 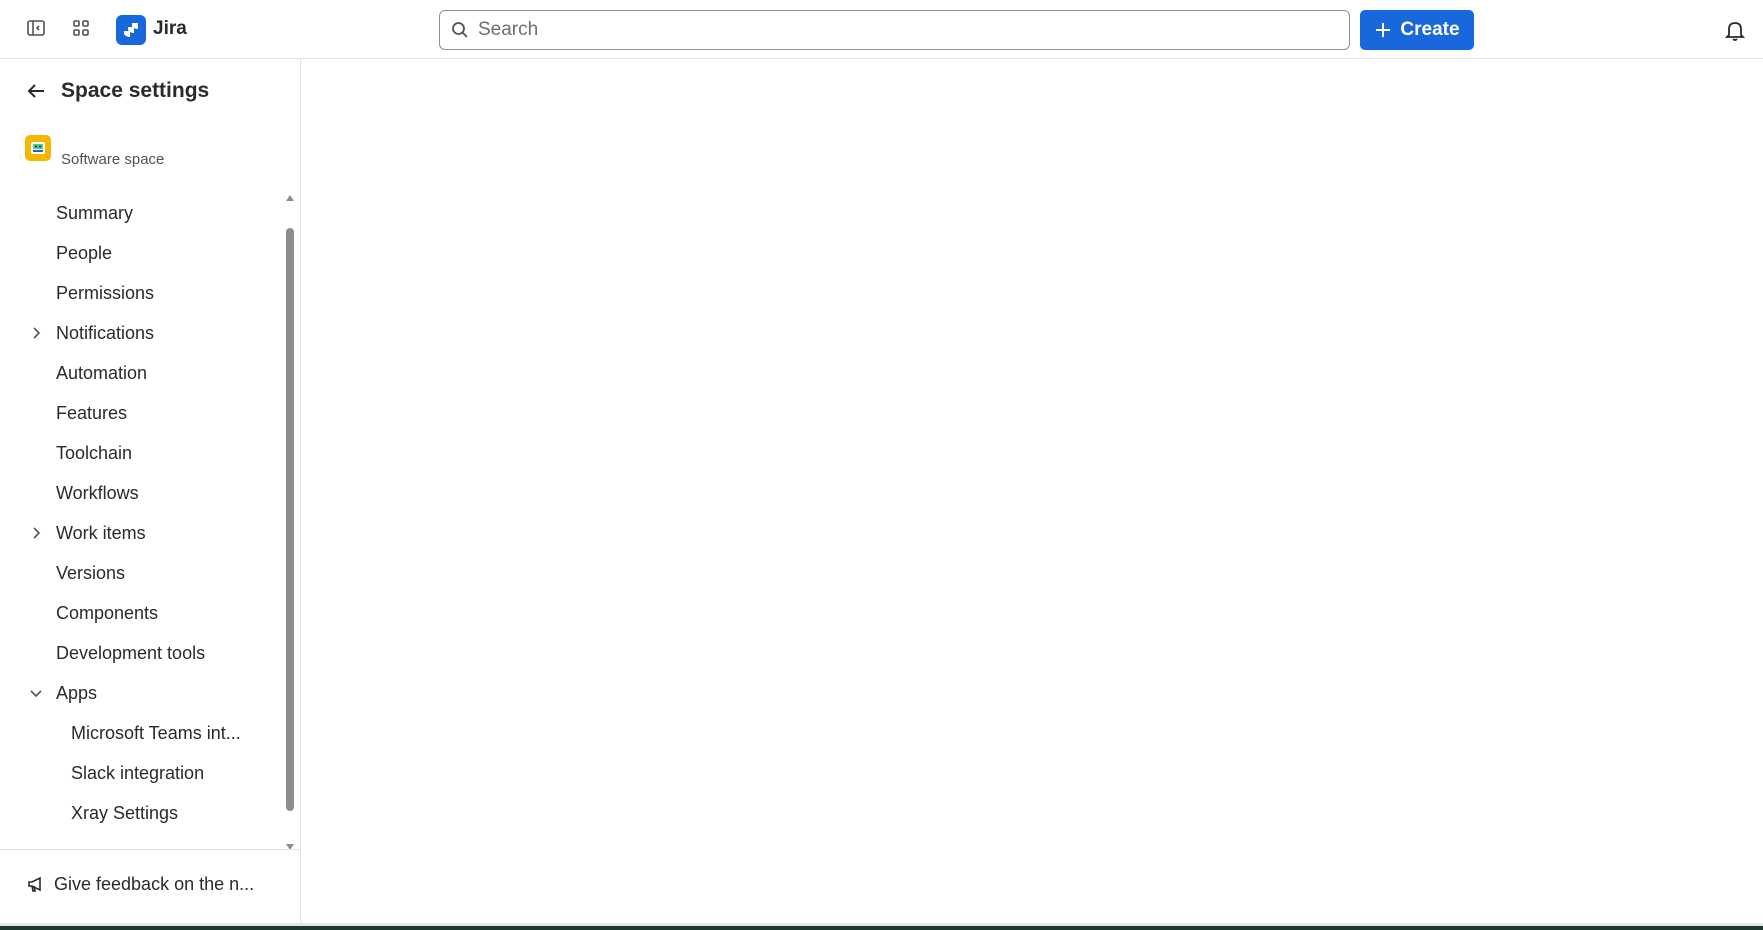 What do you see at coordinates (101, 532) in the screenshot?
I see `sidebar-item-label: Work items` at bounding box center [101, 532].